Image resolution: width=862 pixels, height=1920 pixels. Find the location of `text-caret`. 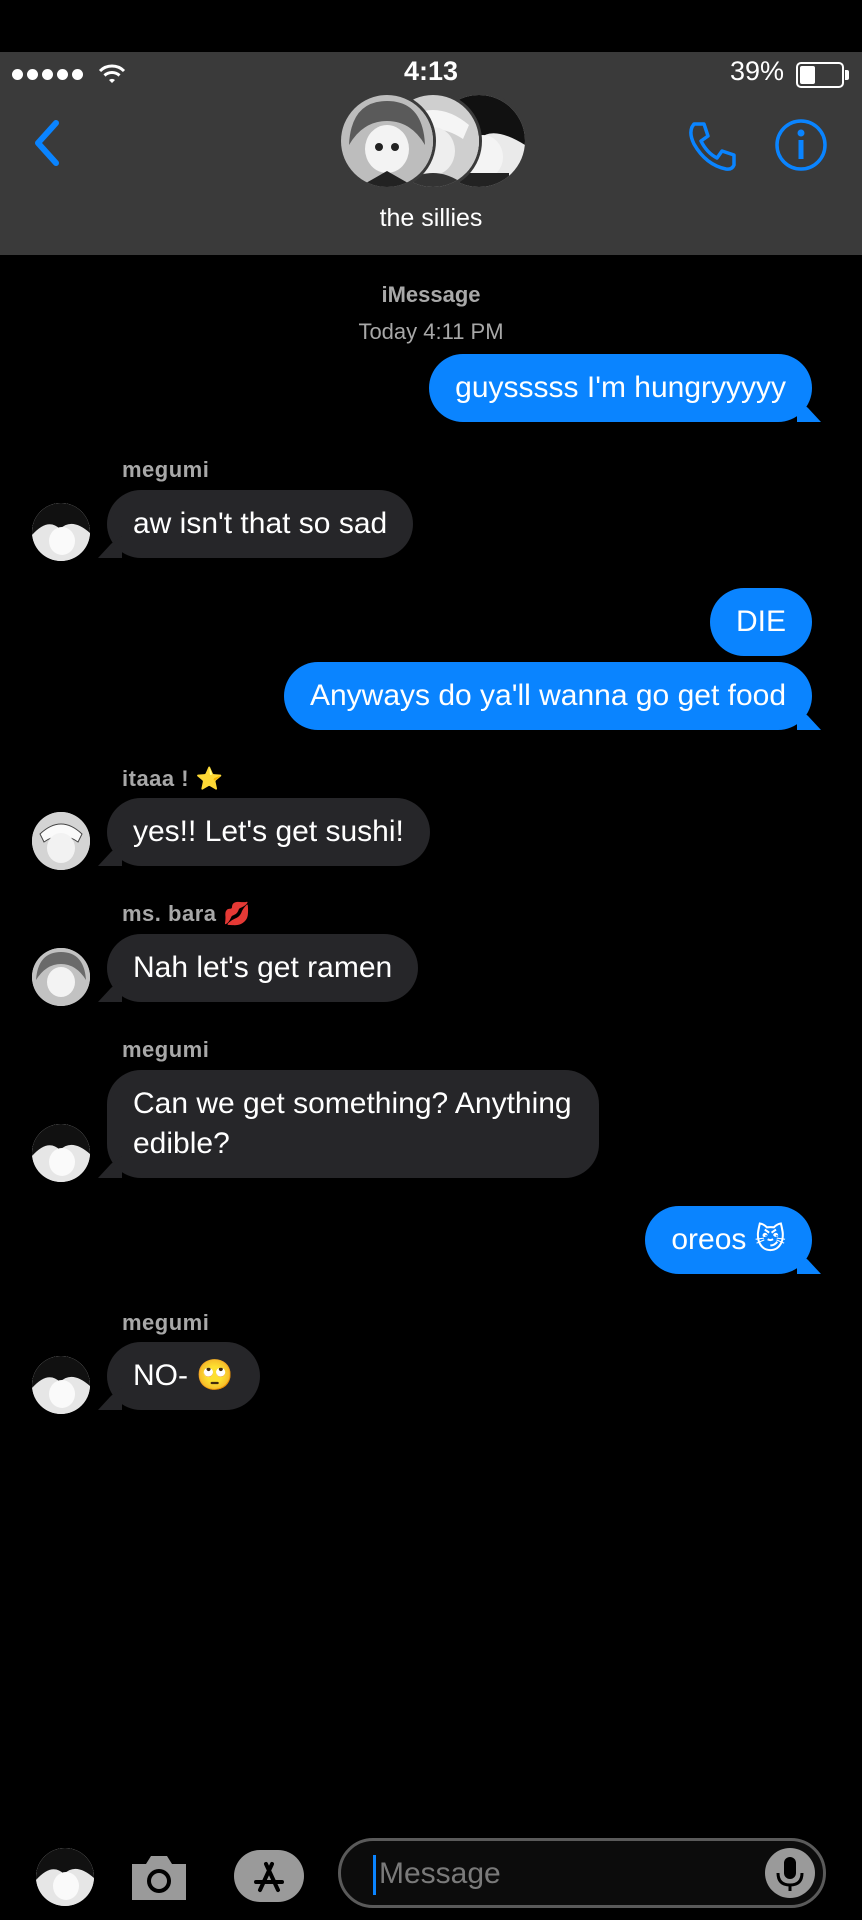

text-caret is located at coordinates (374, 1875).